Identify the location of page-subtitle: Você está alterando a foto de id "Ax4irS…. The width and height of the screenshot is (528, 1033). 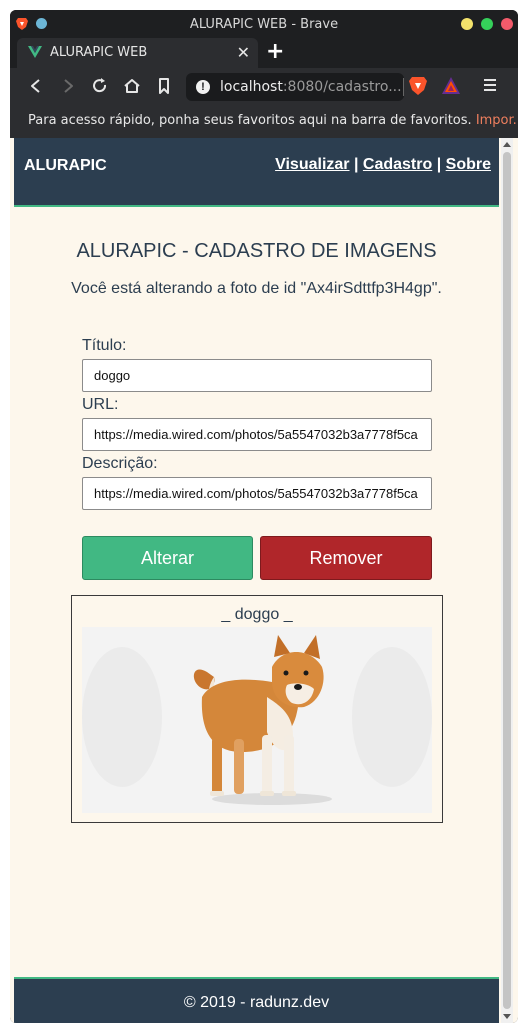
(256, 288).